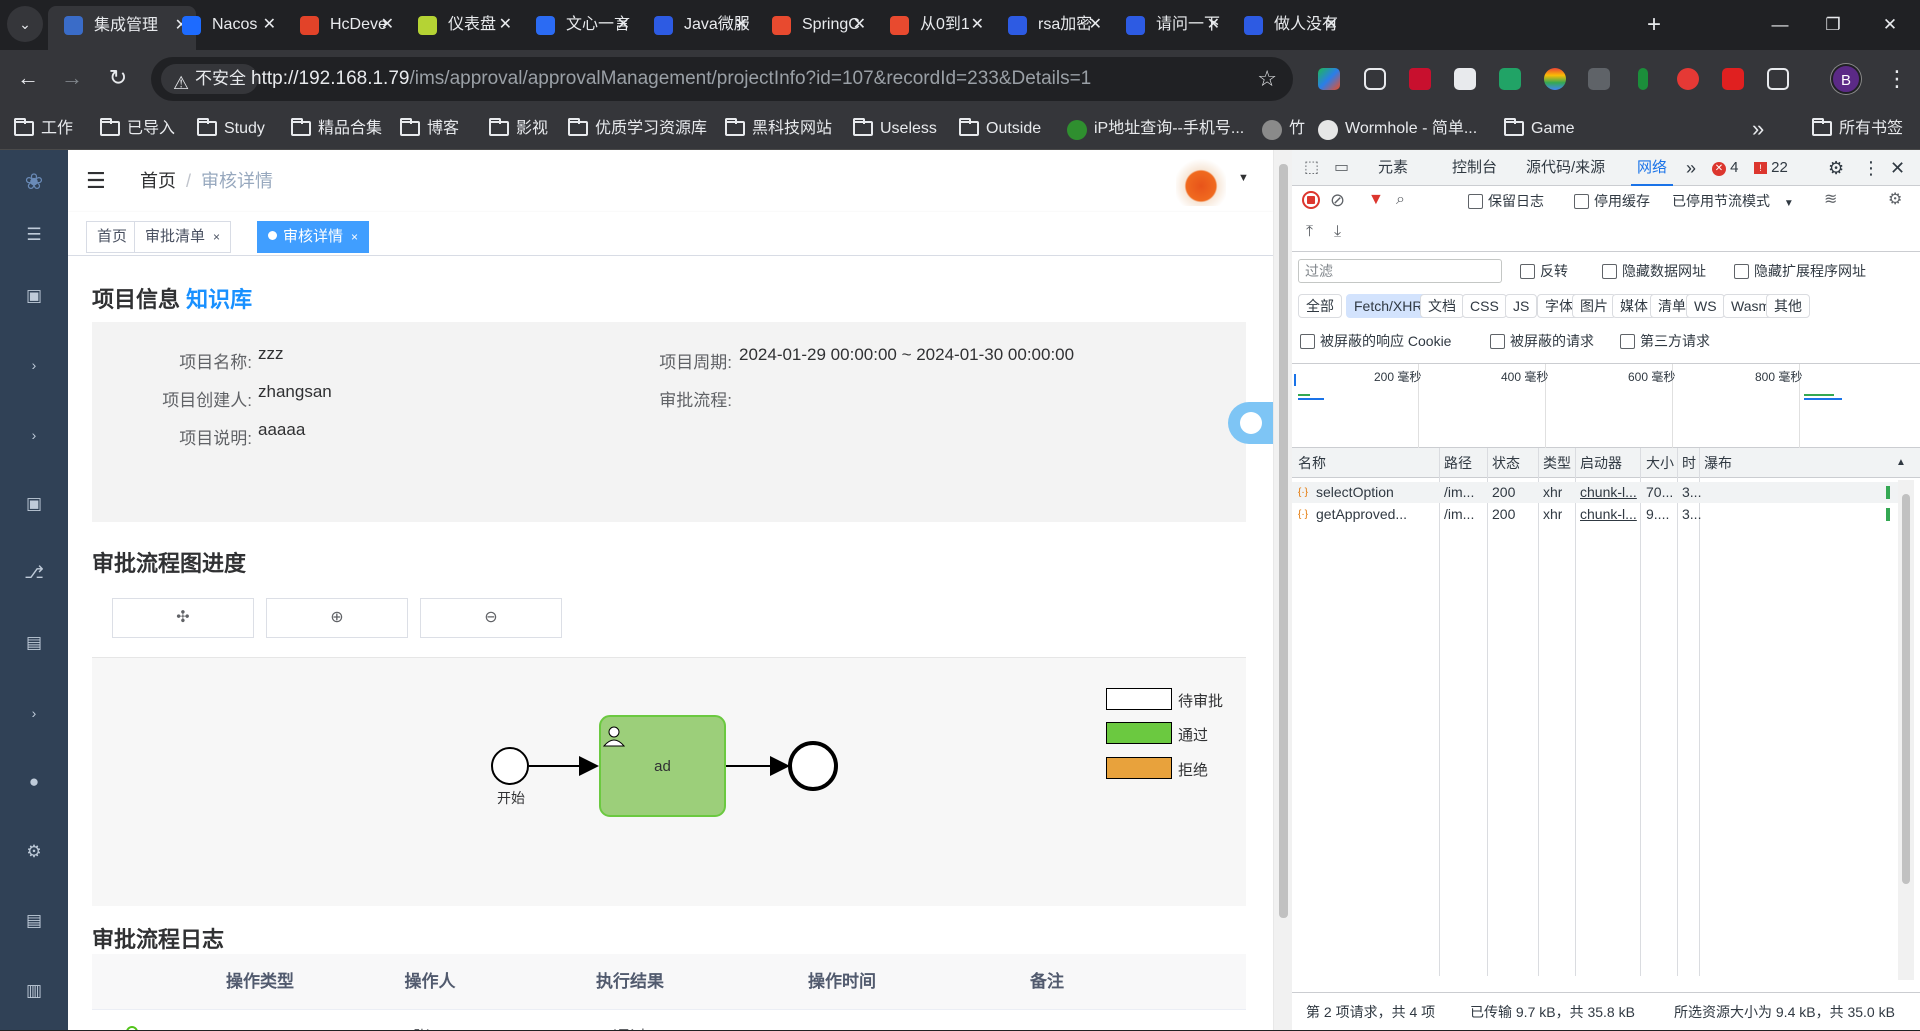 The image size is (1920, 1031). Describe the element at coordinates (336, 129) in the screenshot. I see `bookmark-item: 精品合集` at that location.